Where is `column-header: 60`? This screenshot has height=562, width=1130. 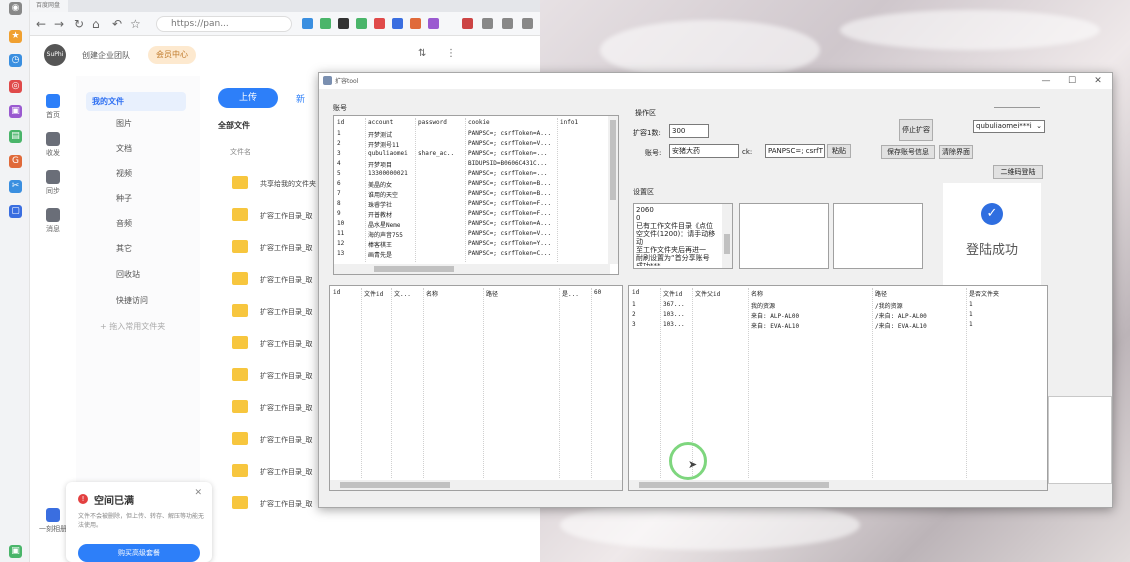 column-header: 60 is located at coordinates (597, 292).